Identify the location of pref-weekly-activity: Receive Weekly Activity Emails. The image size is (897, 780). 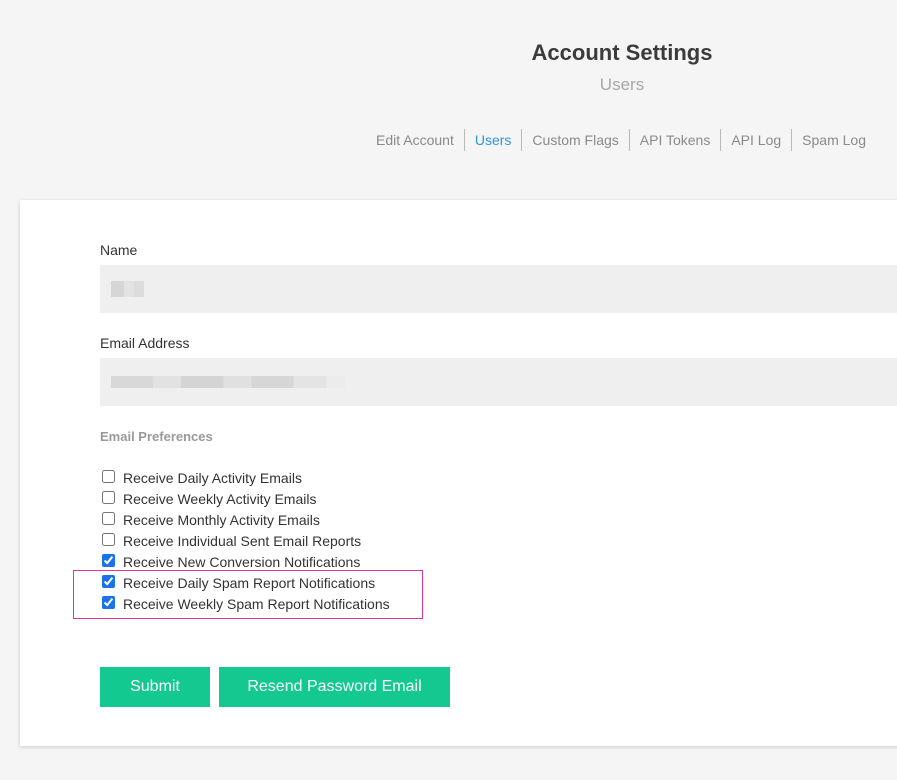
(246, 498).